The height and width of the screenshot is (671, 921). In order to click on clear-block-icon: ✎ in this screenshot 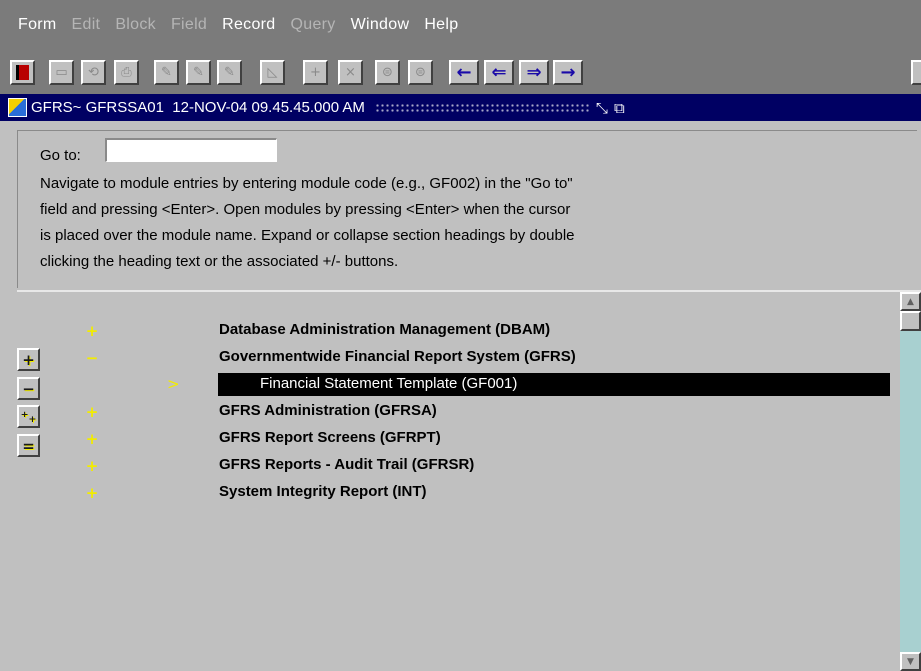, I will do `click(198, 72)`.